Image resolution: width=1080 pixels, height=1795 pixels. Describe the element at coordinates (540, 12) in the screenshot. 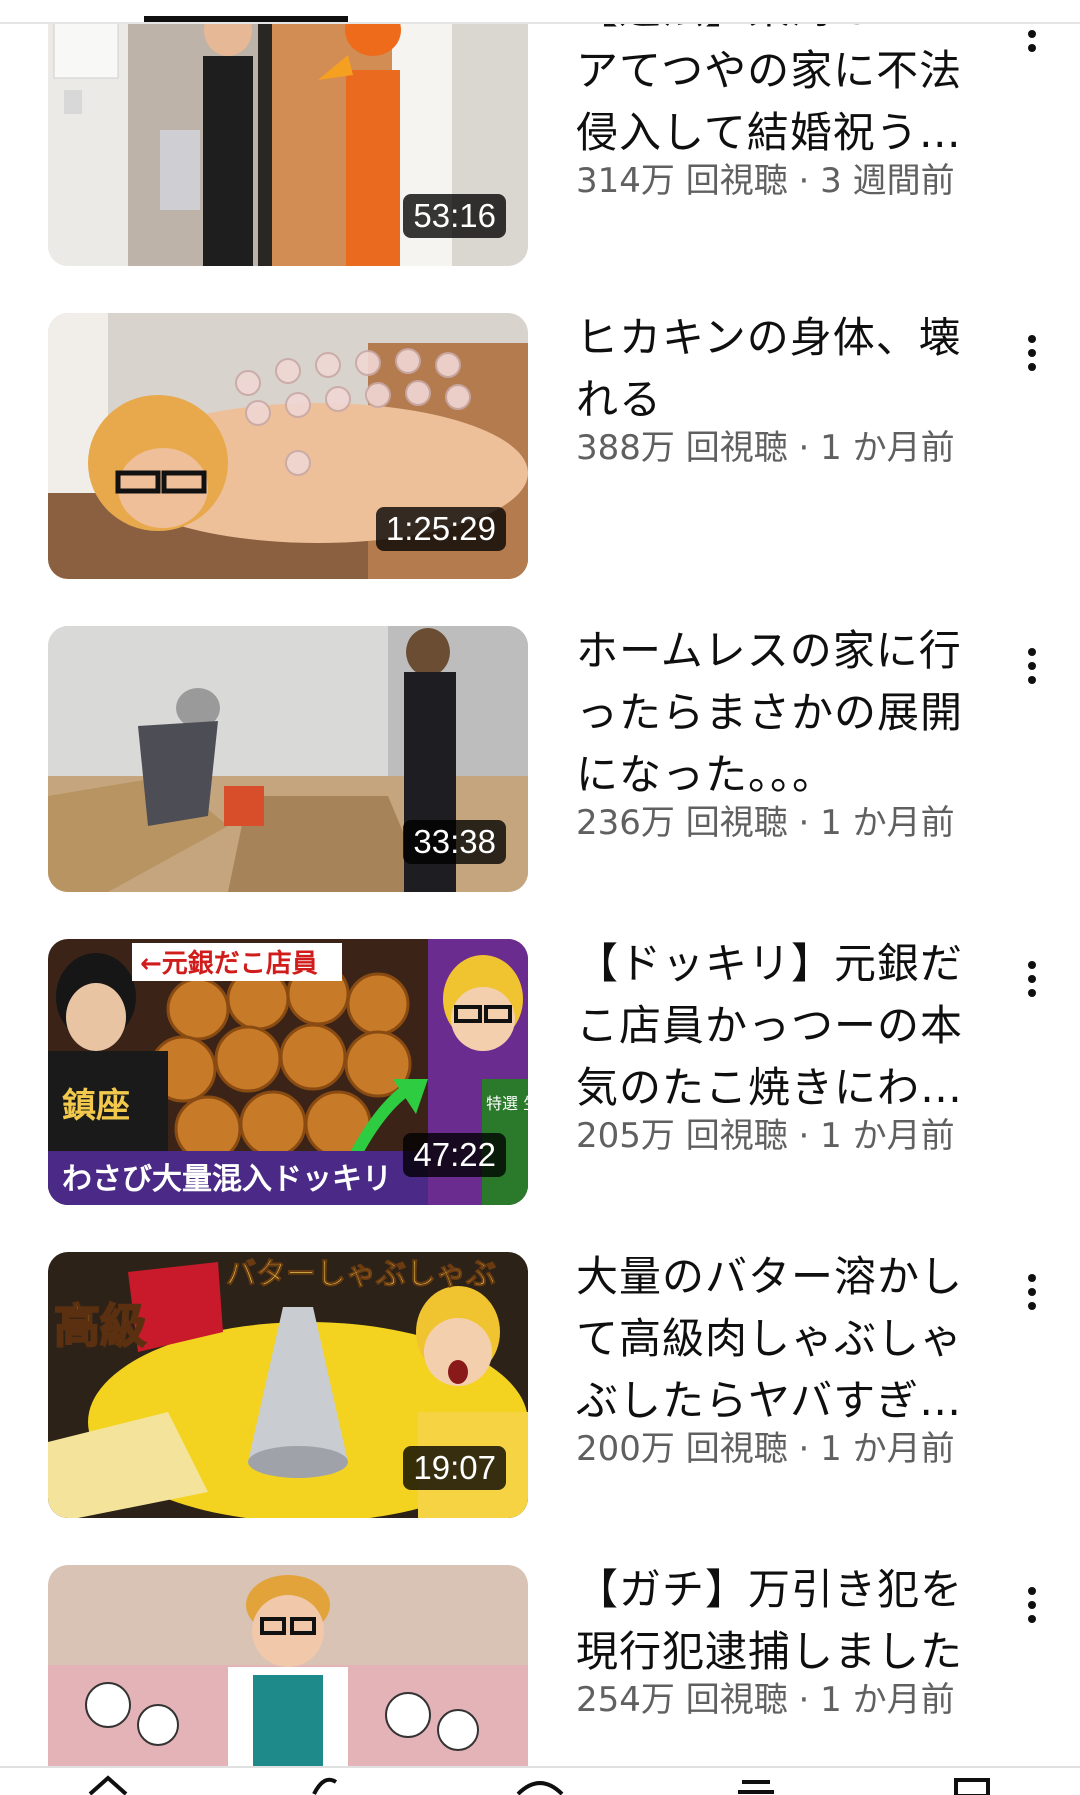

I see `top-bar-edge` at that location.